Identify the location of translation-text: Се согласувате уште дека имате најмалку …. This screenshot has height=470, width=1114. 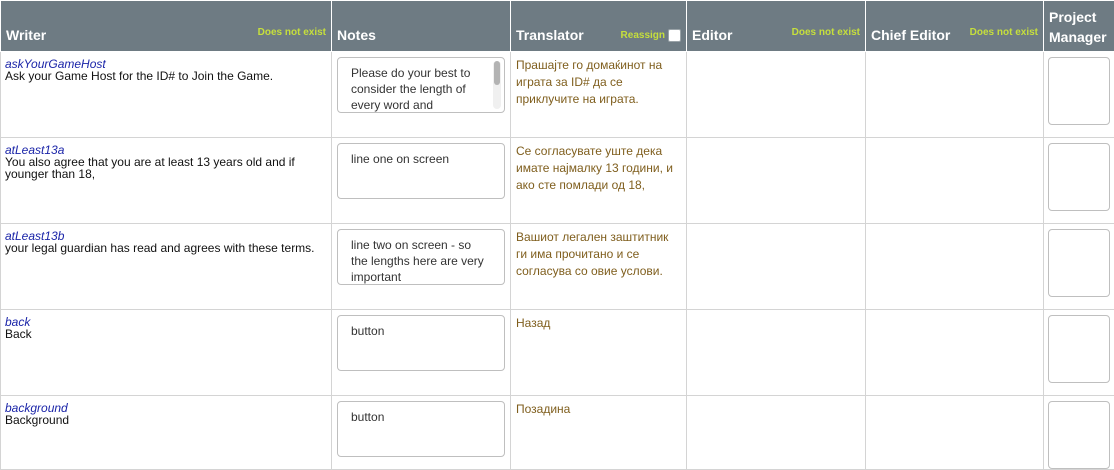
(594, 168).